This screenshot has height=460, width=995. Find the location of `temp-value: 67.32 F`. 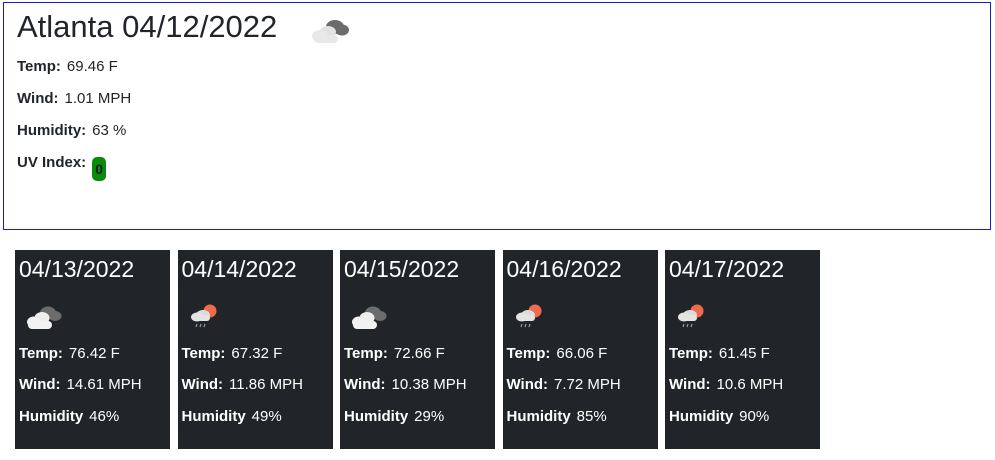

temp-value: 67.32 F is located at coordinates (257, 353).